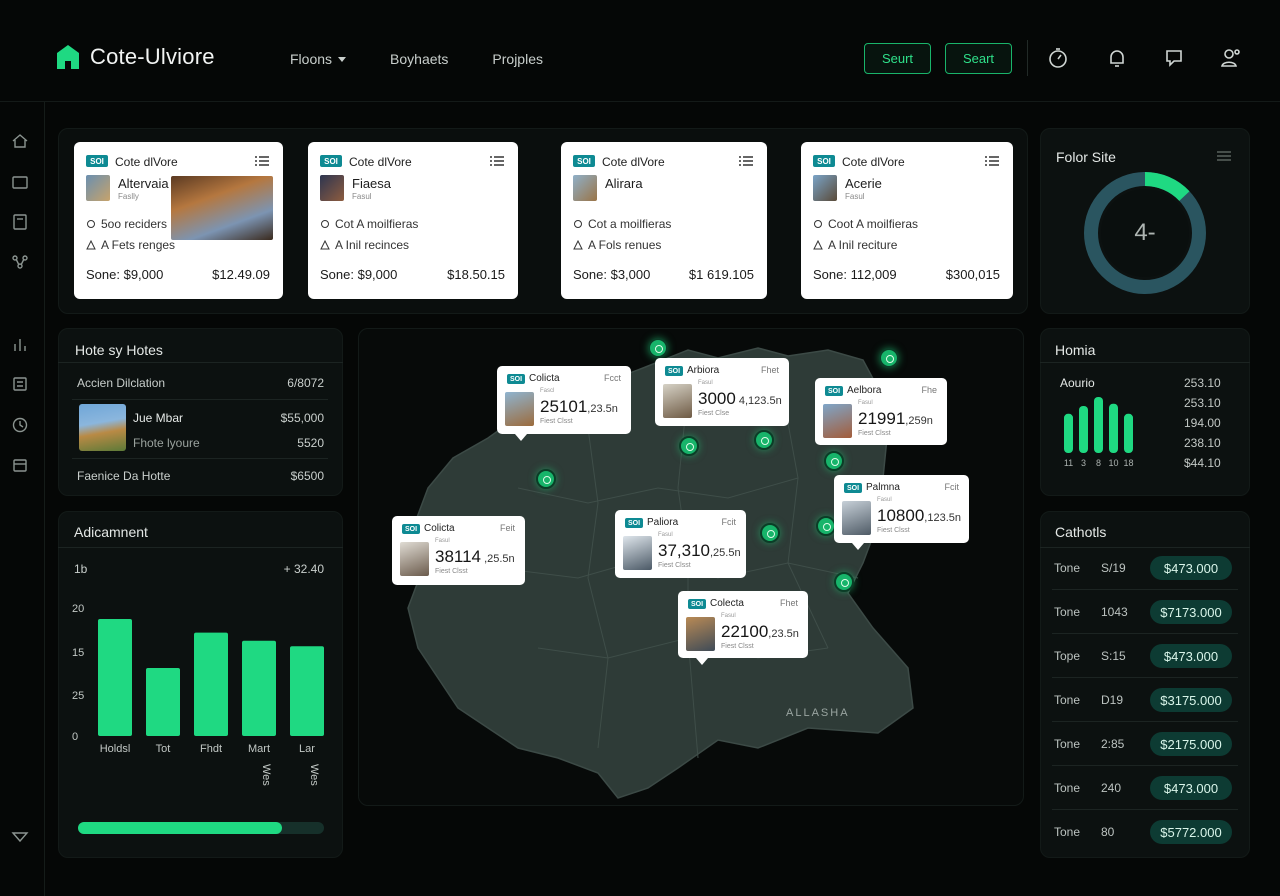 The width and height of the screenshot is (1280, 896). I want to click on nav-item-floons: Floons, so click(318, 59).